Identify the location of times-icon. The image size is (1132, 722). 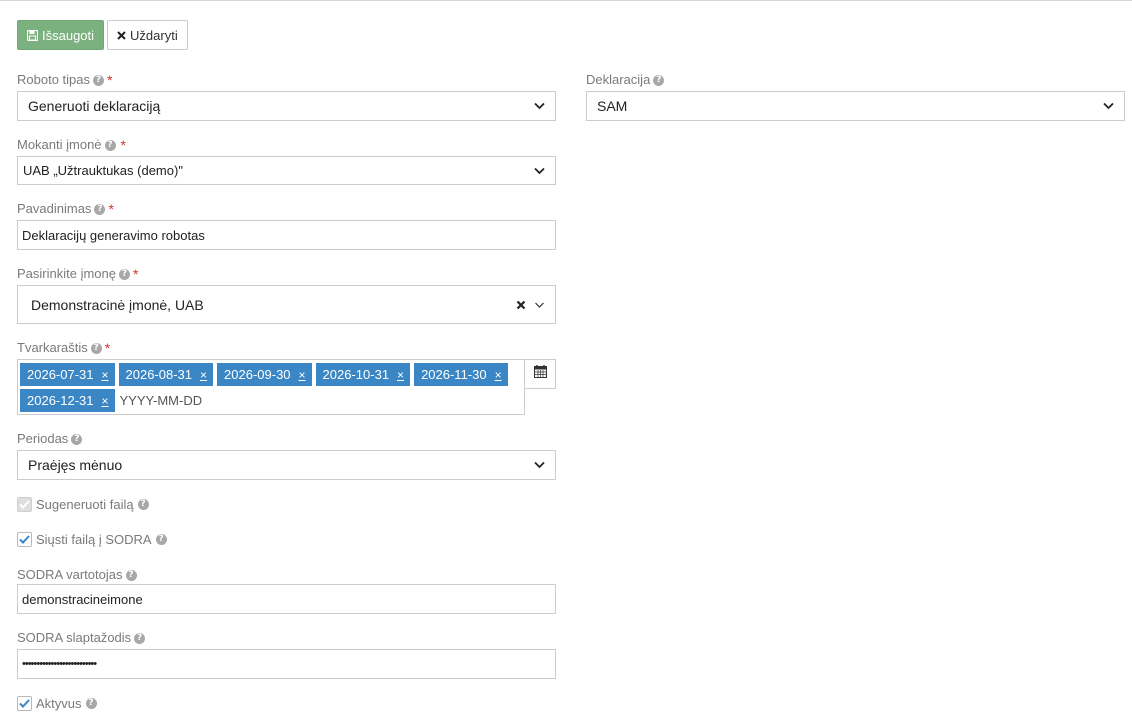
(121, 35).